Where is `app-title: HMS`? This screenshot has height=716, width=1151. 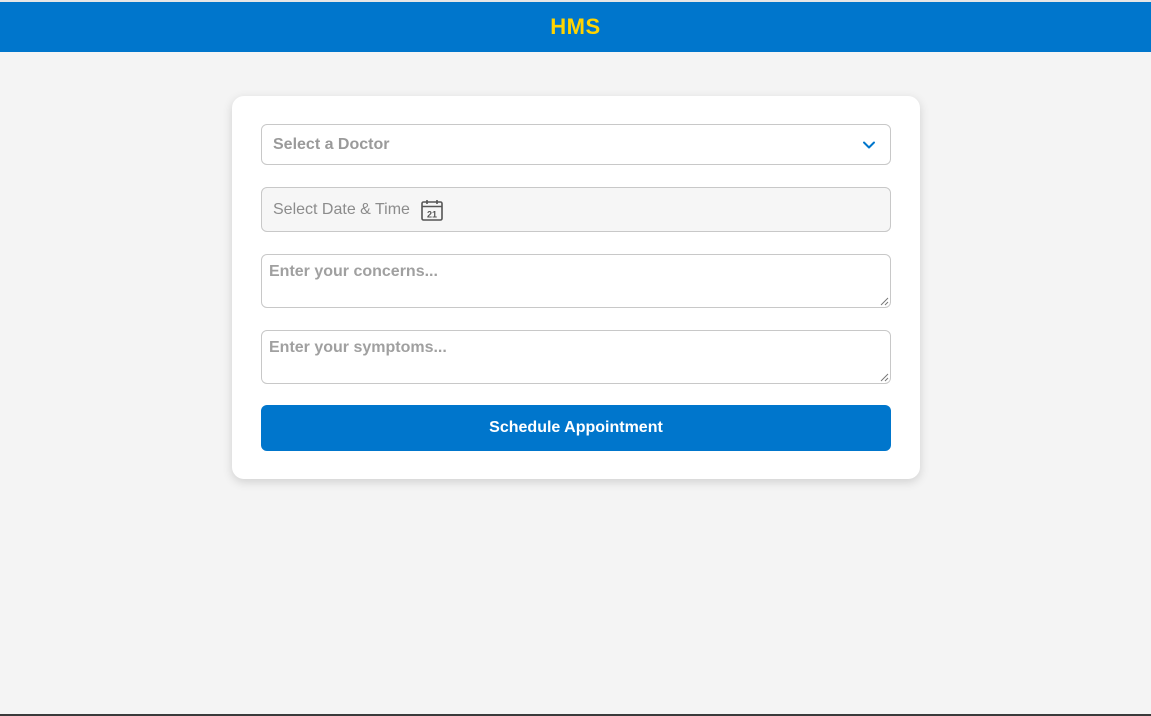 app-title: HMS is located at coordinates (575, 26).